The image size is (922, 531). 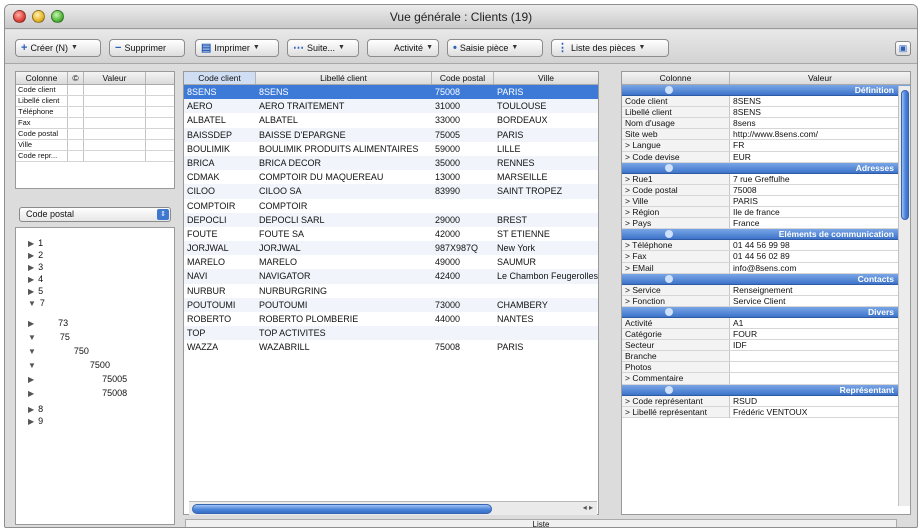 I want to click on detail-row: Code client 8SENS, so click(x=766, y=102).